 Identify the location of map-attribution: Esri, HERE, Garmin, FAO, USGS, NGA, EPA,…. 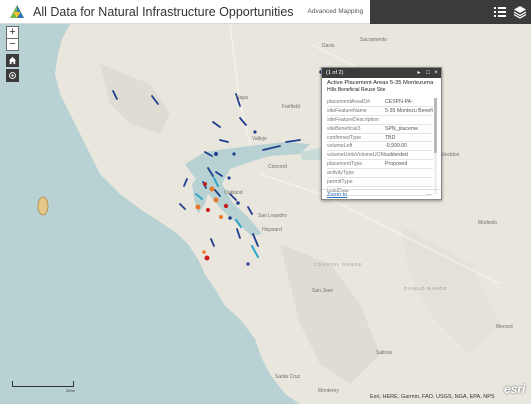
(432, 397).